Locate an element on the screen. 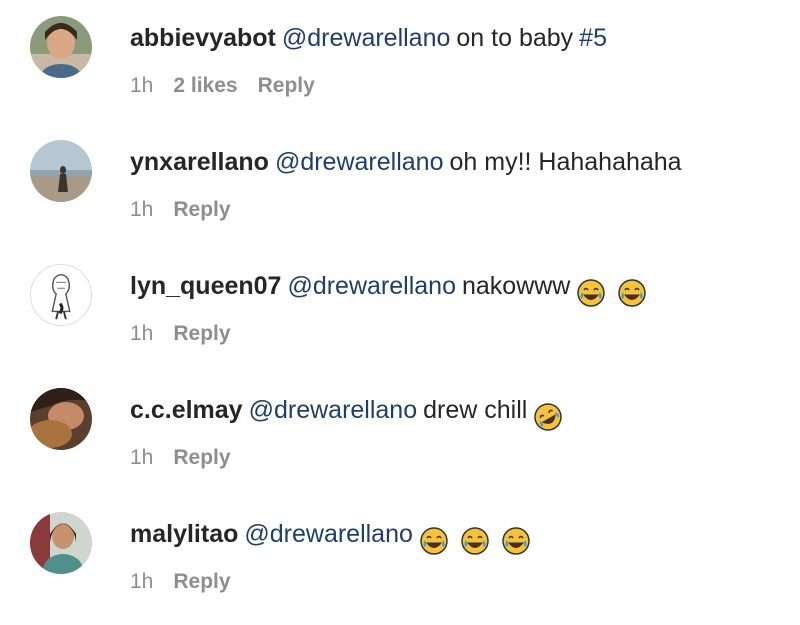 This screenshot has height=625, width=800. comment-body: abbievyabot @drewarellano on to baby #5 is located at coordinates (368, 38).